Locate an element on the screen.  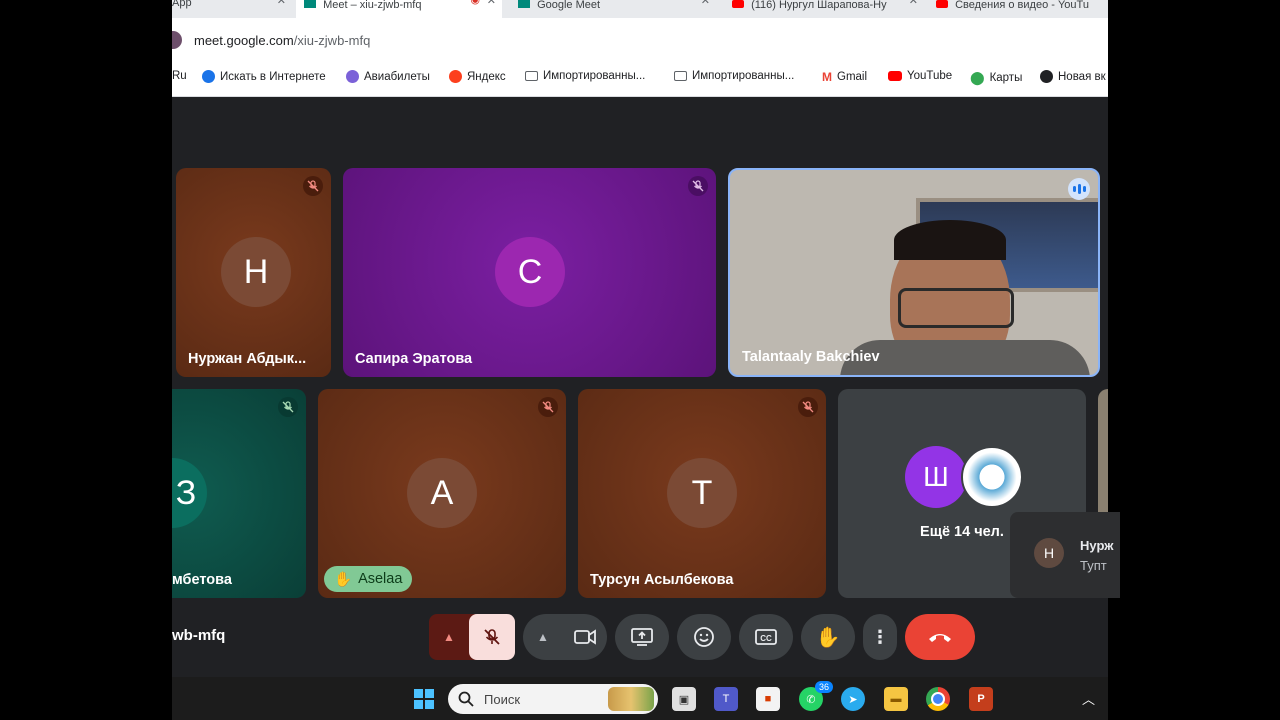
present-screen-icon is located at coordinates (642, 637).